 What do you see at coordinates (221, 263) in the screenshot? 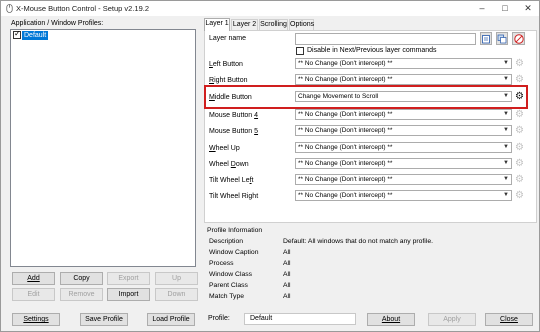
I see `info-label: Process` at bounding box center [221, 263].